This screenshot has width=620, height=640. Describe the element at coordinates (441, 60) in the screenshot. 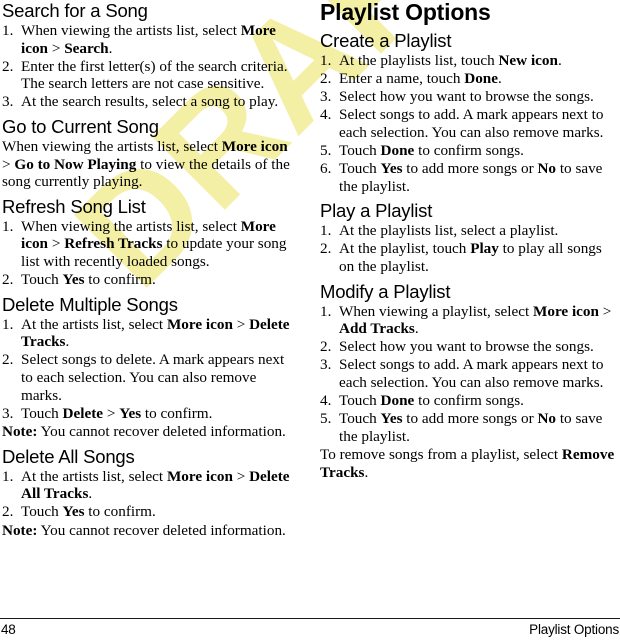

I see `list-item: At the playlists list, touch New icon.` at that location.